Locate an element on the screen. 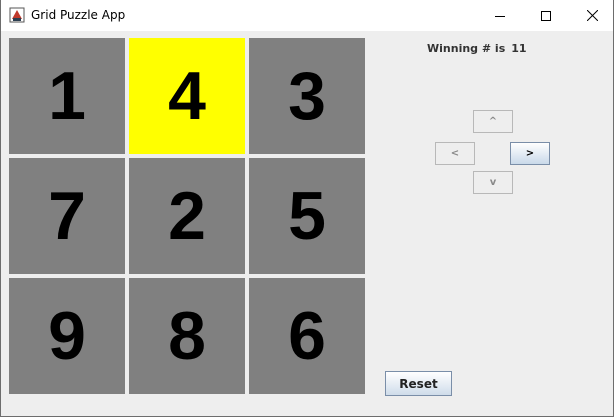 Image resolution: width=614 pixels, height=417 pixels. grid-tile: 7 is located at coordinates (67, 216).